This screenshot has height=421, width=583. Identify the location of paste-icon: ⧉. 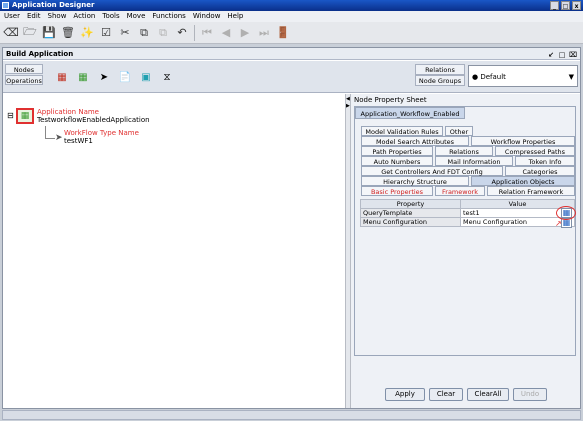
(163, 33).